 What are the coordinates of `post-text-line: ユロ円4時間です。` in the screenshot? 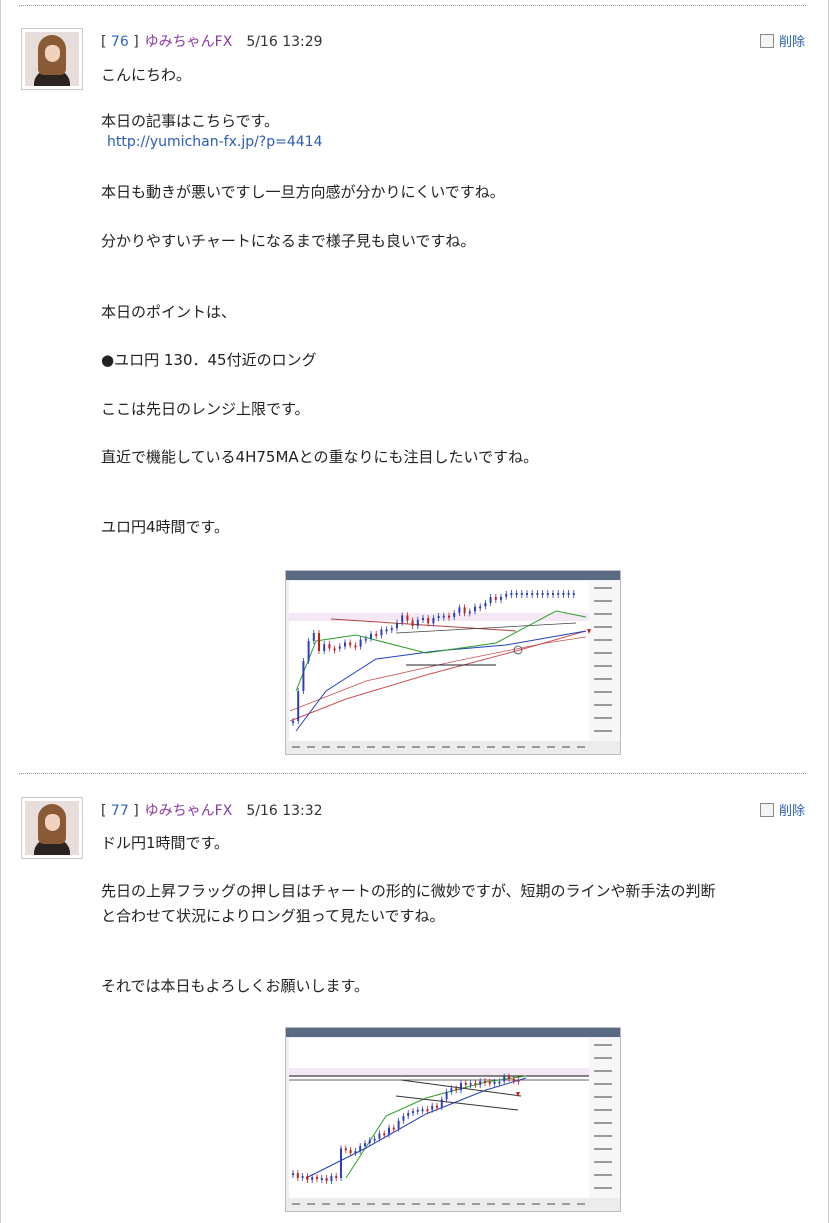 It's located at (165, 527).